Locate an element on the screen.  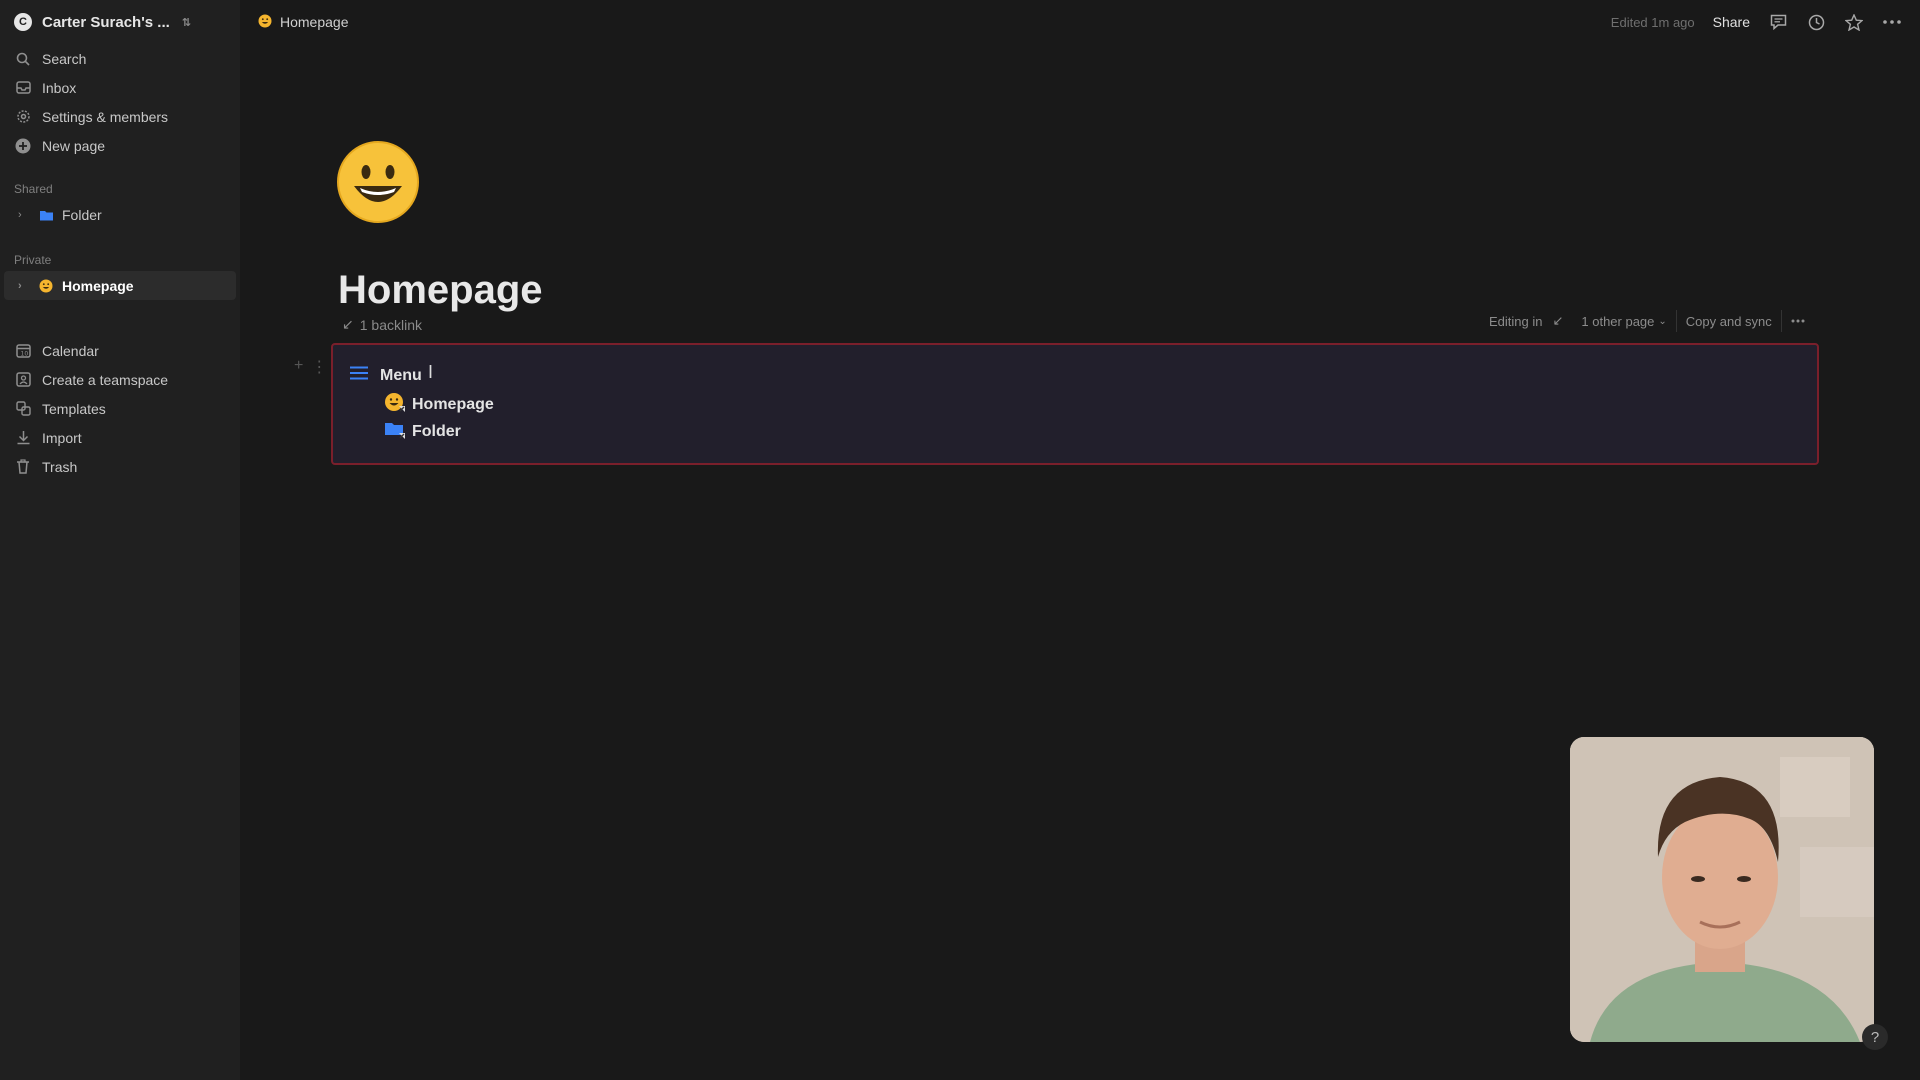
sidebar-item-settings: Settings & members is located at coordinates (120, 116).